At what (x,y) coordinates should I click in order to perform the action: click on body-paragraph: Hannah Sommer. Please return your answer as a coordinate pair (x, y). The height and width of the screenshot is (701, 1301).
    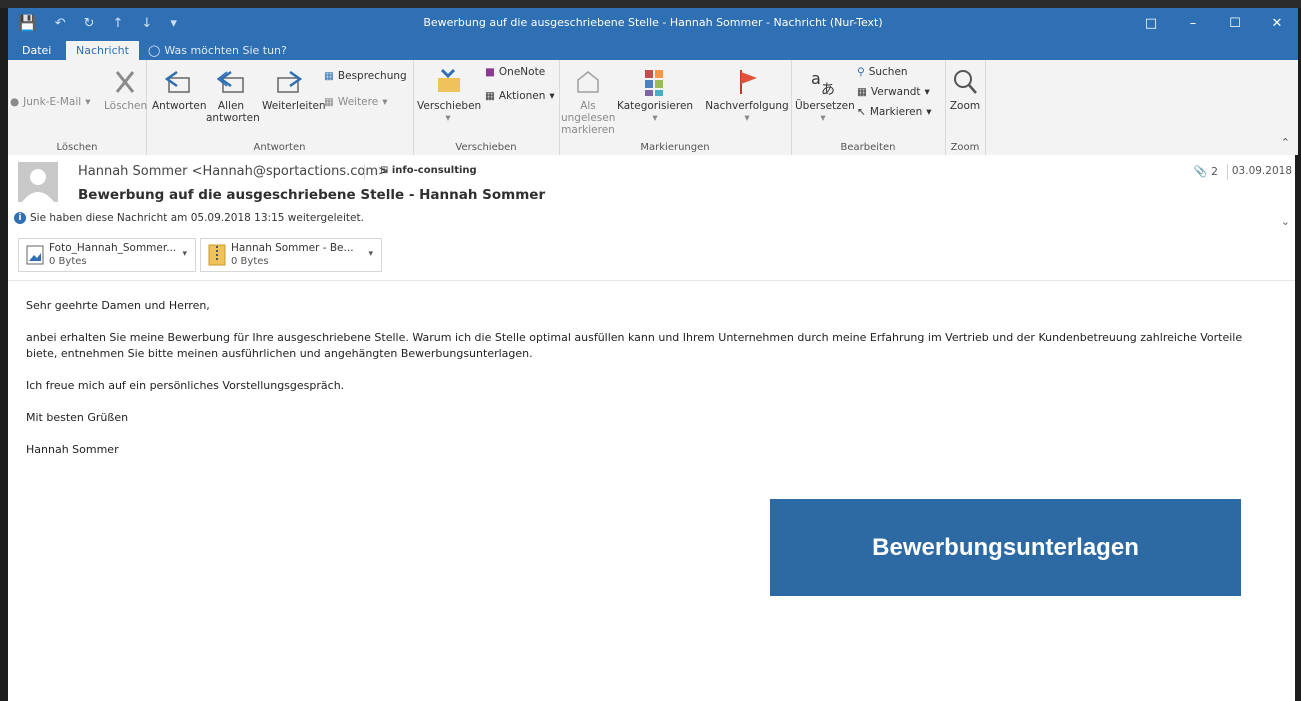
    Looking at the image, I should click on (72, 449).